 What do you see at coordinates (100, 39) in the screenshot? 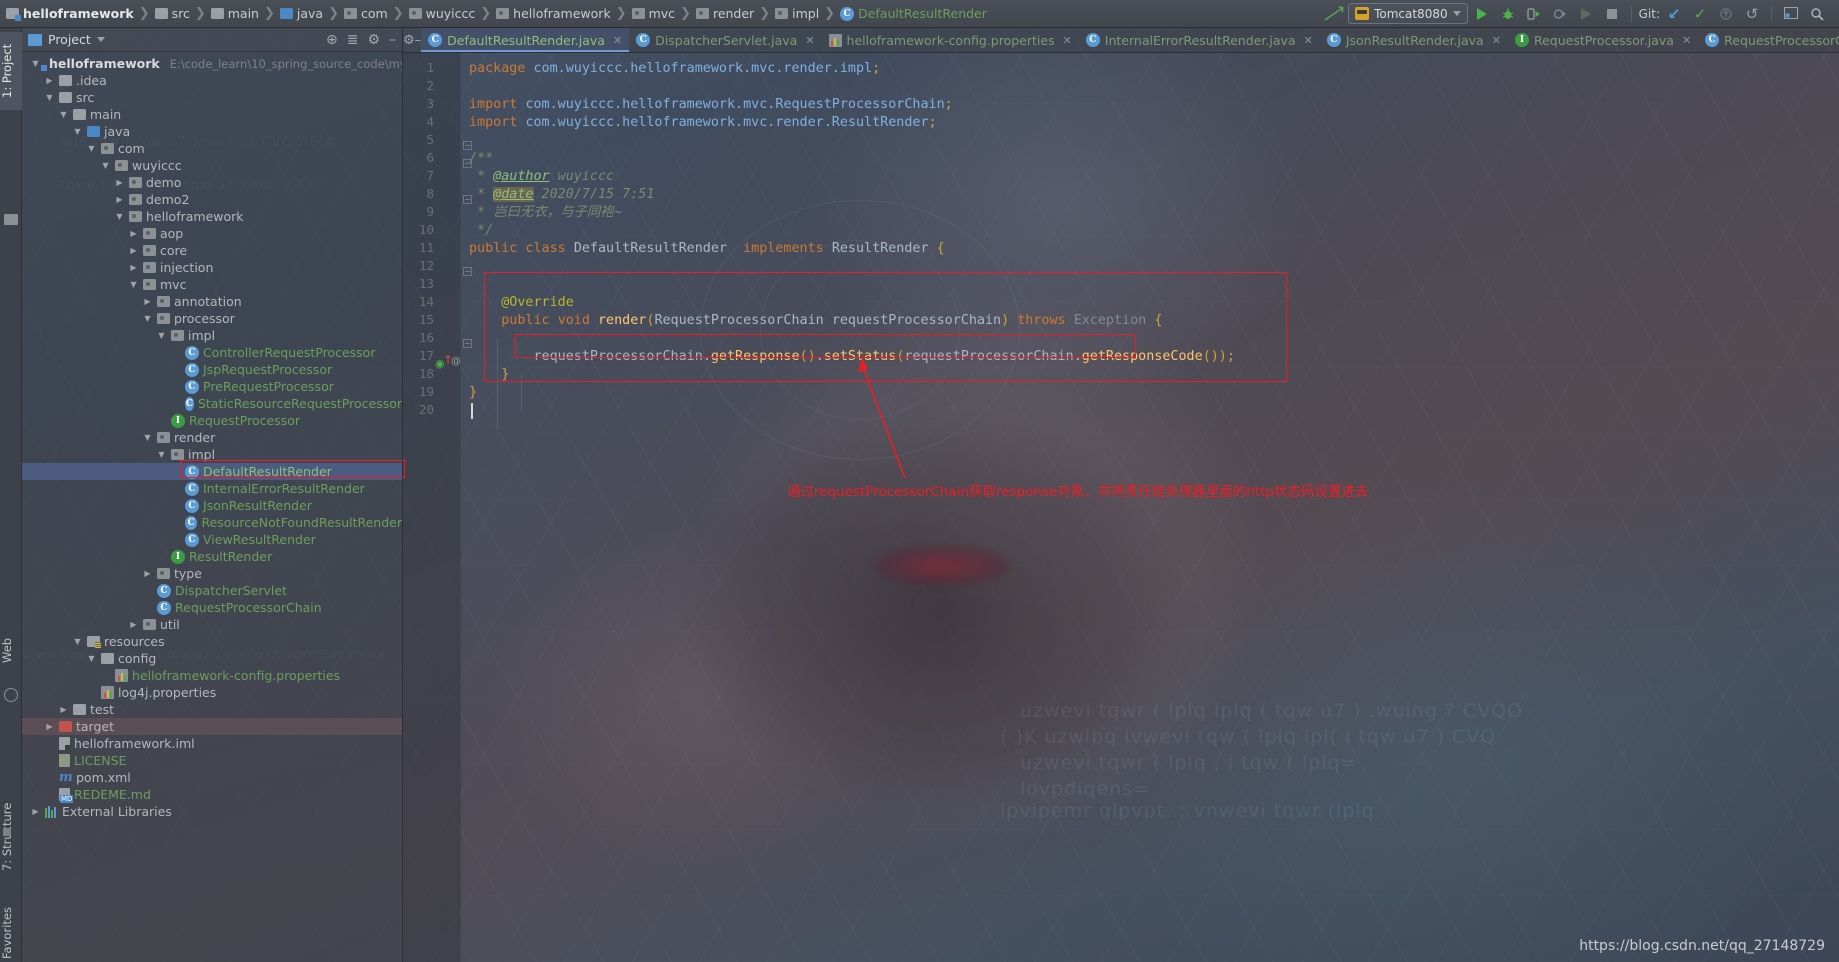
I see `chevron-down-icon` at bounding box center [100, 39].